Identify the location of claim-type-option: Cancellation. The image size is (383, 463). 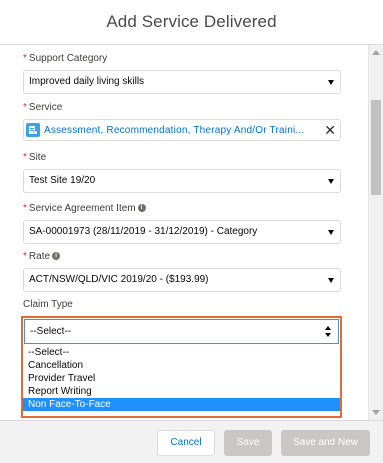
(181, 365).